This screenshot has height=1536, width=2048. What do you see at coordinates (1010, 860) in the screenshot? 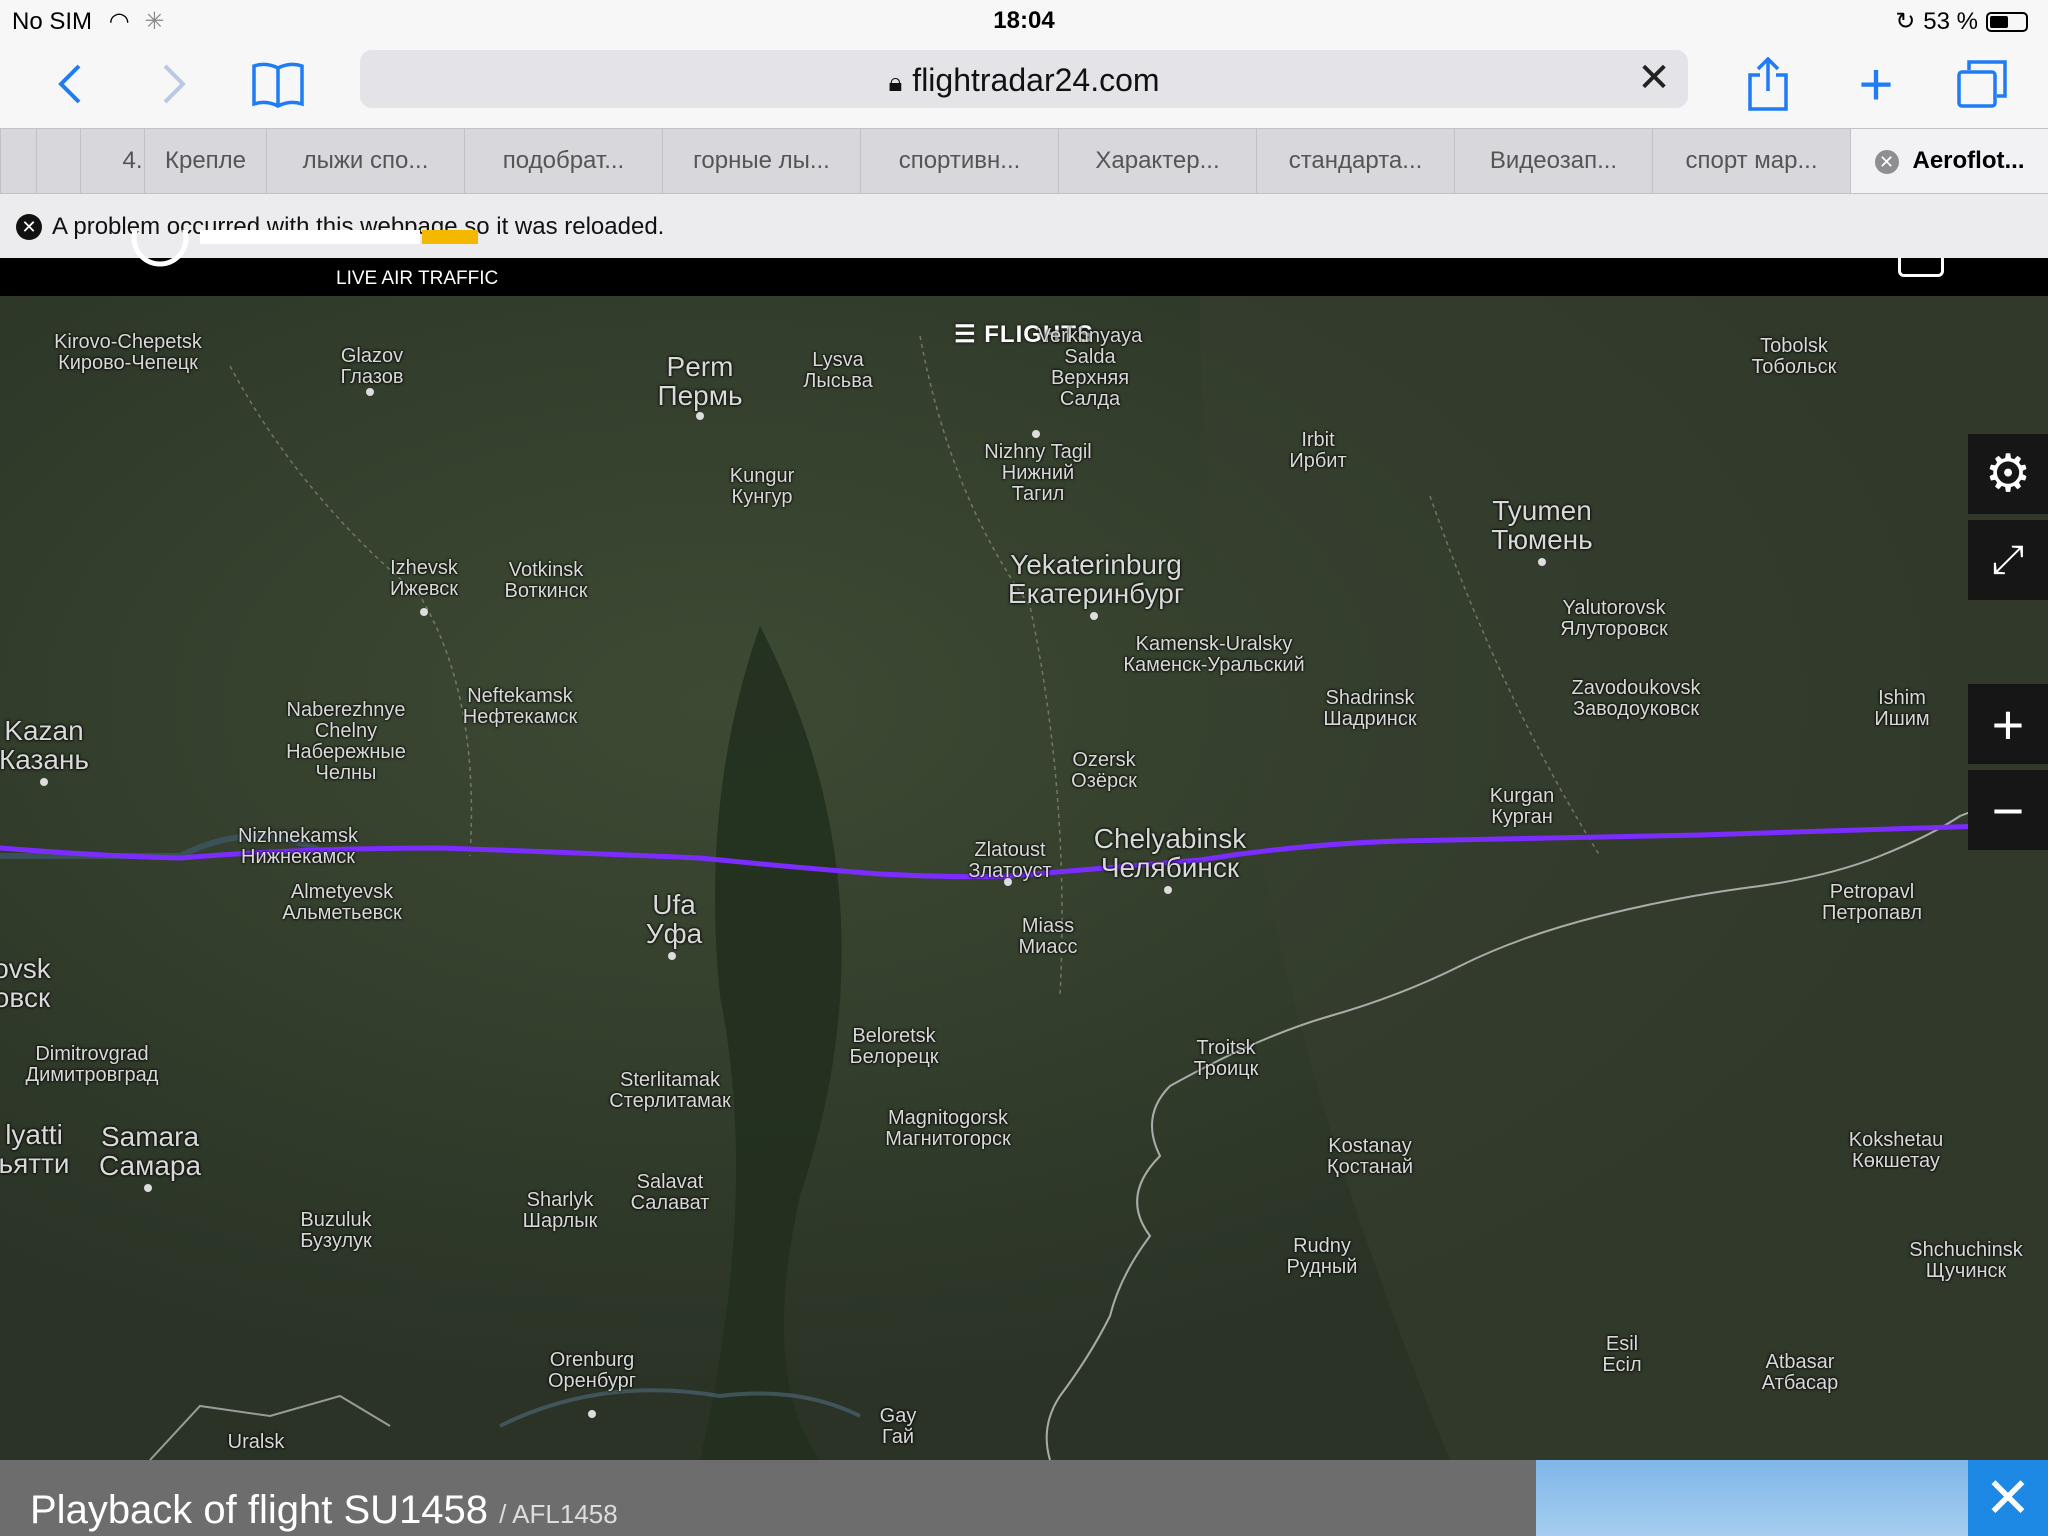
I see `city-label: Zlatoust Златоуст` at bounding box center [1010, 860].